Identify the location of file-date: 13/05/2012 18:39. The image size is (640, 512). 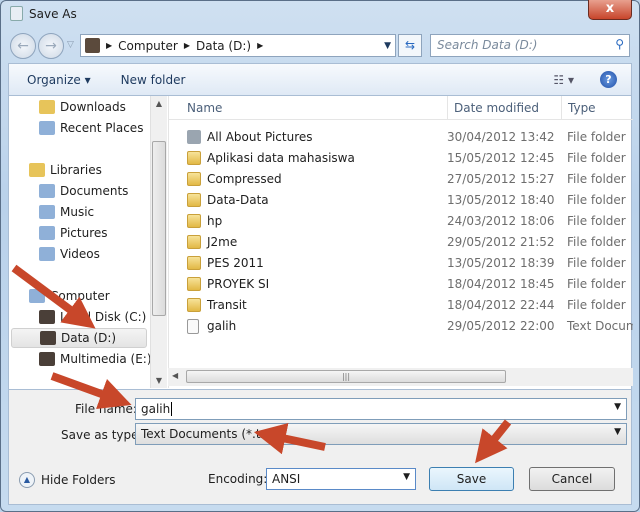
(501, 263).